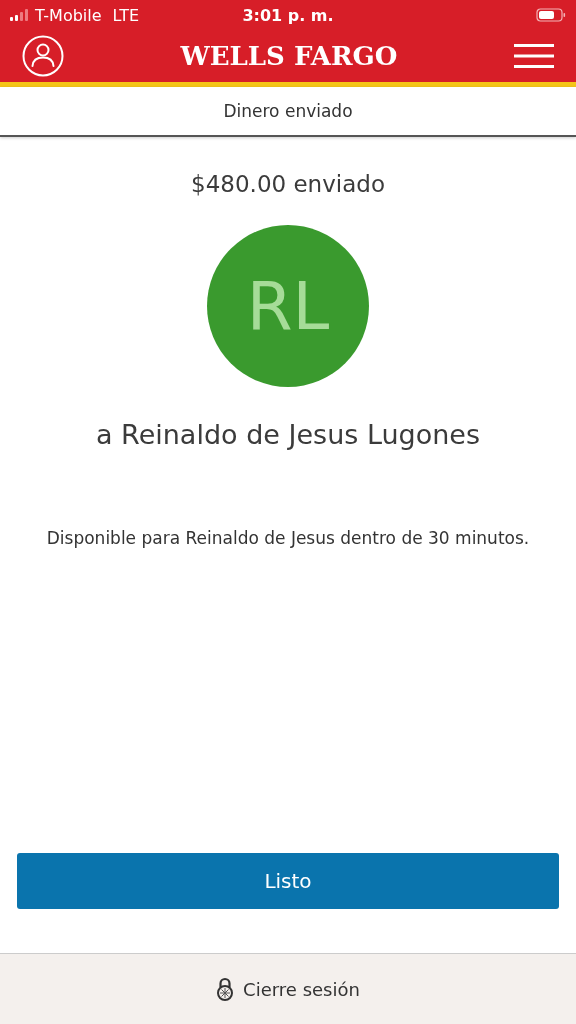 This screenshot has height=1024, width=576. I want to click on padlock-icon, so click(225, 989).